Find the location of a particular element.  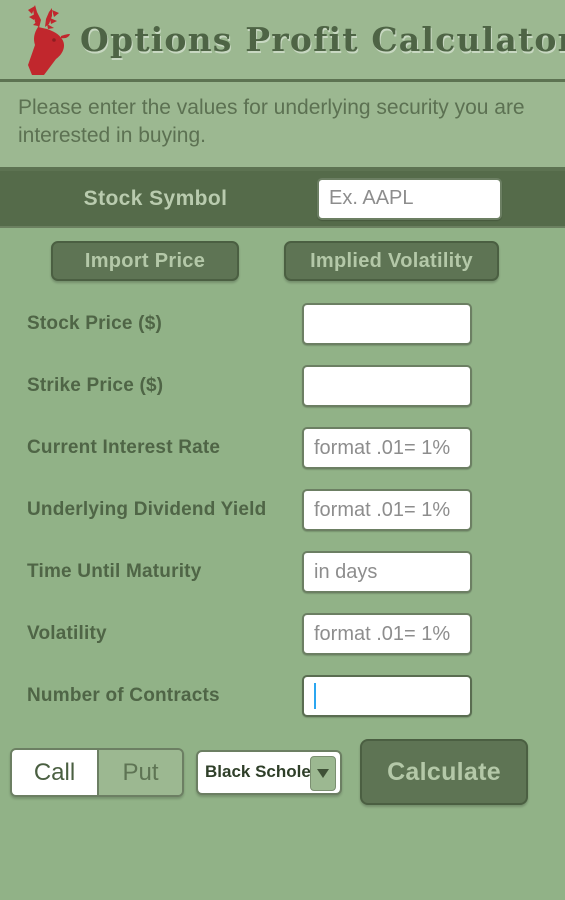

calculate-button: Calculate is located at coordinates (444, 772).